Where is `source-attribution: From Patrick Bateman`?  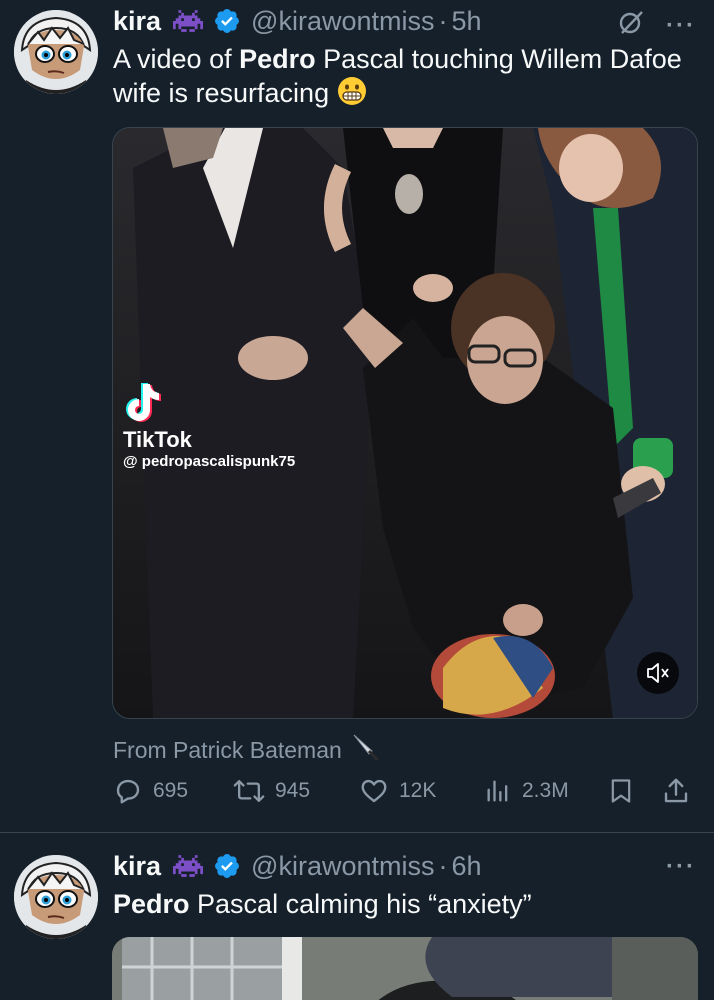 source-attribution: From Patrick Bateman is located at coordinates (247, 750).